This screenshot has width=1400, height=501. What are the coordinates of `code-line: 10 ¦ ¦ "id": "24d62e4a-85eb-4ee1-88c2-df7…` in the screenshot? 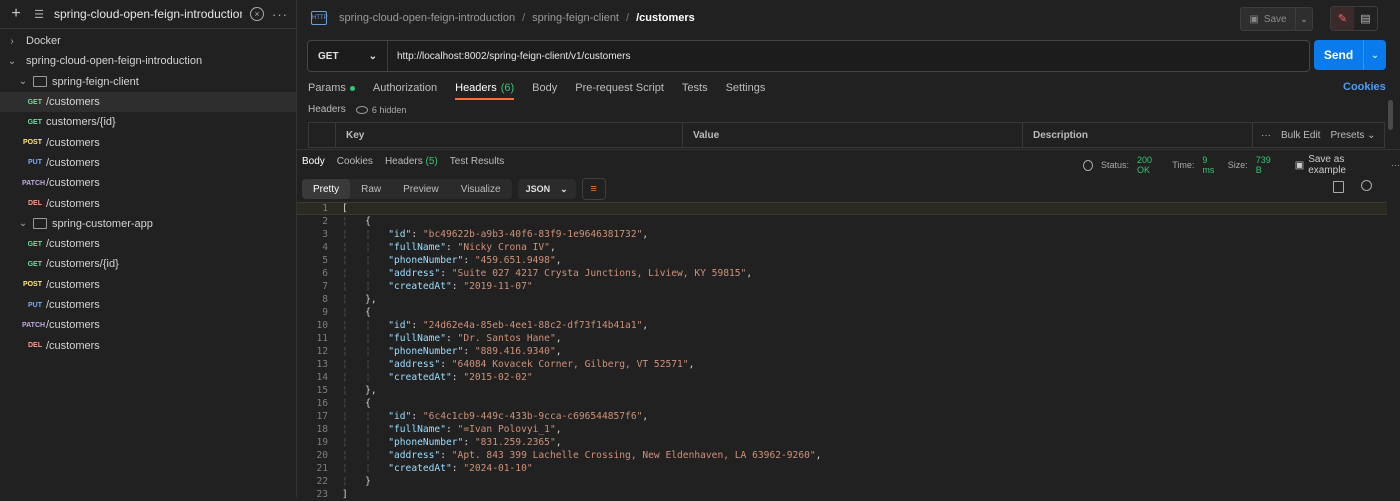 It's located at (842, 325).